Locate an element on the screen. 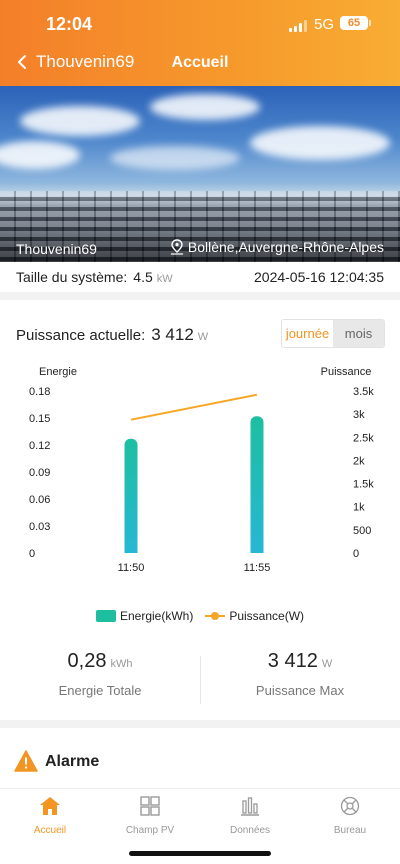 The width and height of the screenshot is (400, 864). current-power-value: 3 412 is located at coordinates (172, 334).